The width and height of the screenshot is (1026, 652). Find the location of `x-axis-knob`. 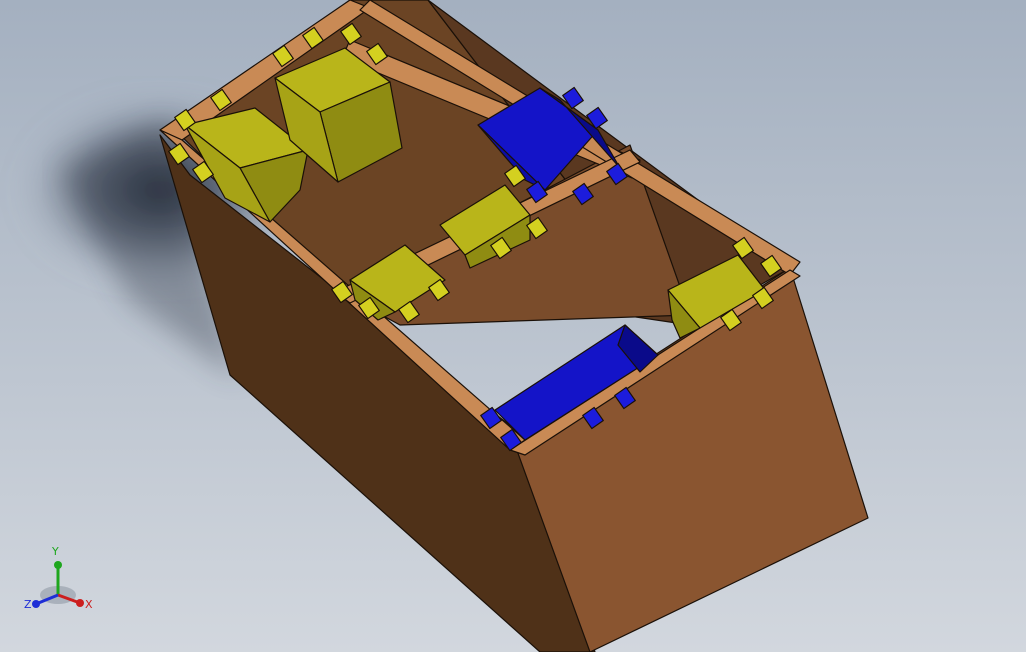

x-axis-knob is located at coordinates (80, 603).